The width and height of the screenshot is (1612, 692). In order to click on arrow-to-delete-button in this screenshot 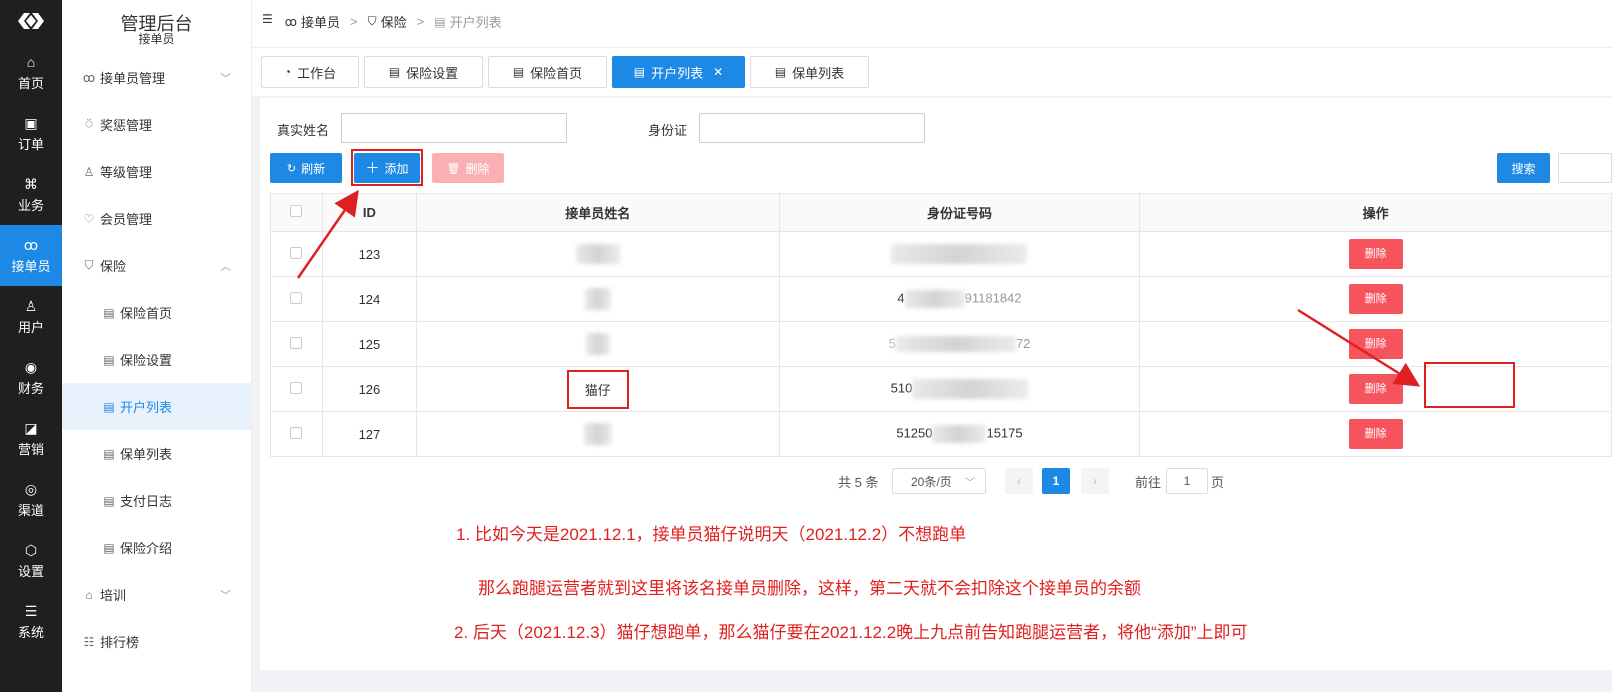, I will do `click(1359, 347)`.